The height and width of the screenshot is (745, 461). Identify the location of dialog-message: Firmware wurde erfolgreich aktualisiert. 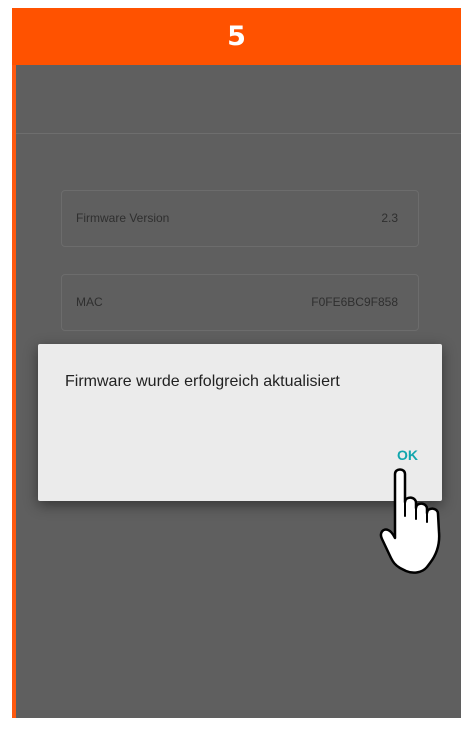
(202, 381).